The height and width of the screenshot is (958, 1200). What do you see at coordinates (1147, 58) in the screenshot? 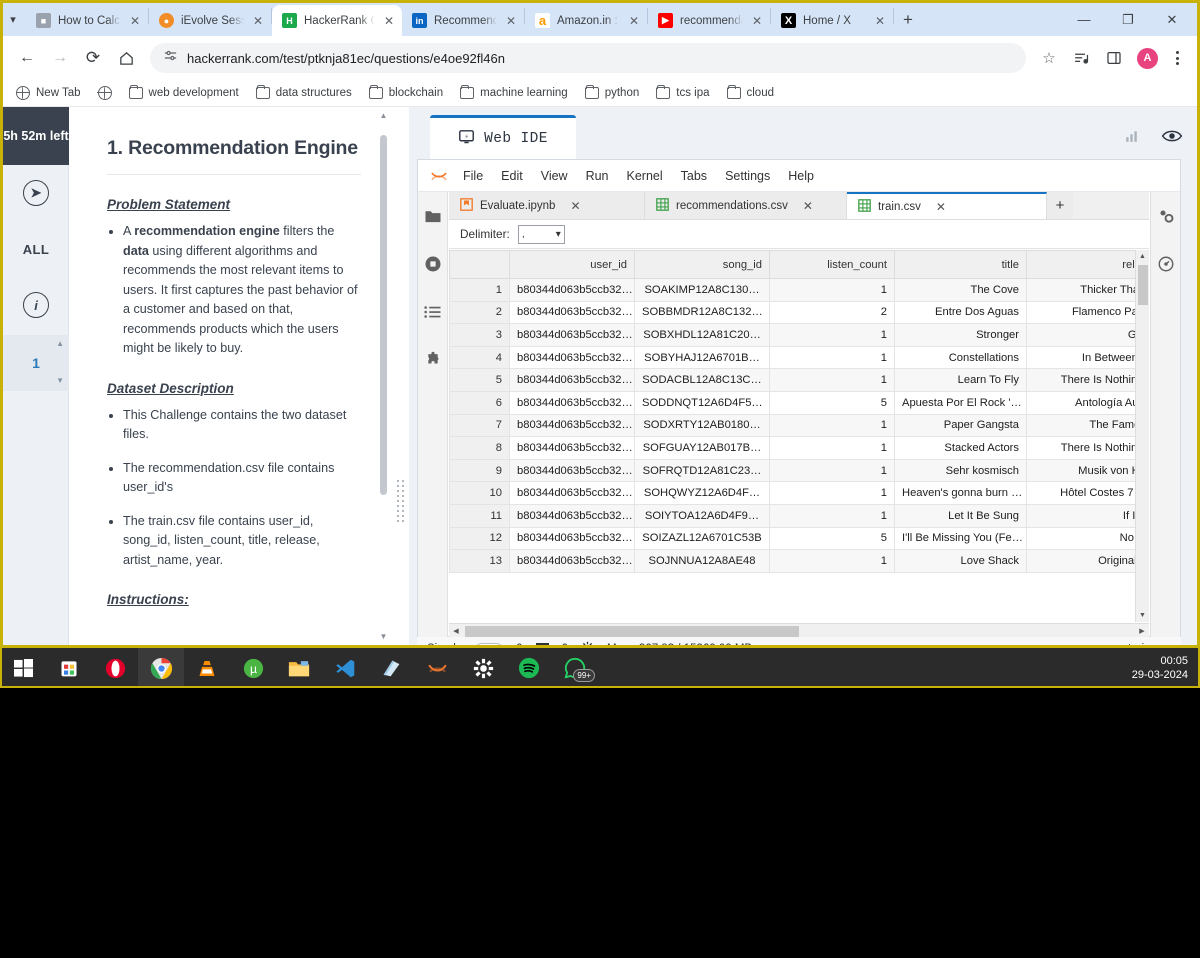
I see `avatar: A` at bounding box center [1147, 58].